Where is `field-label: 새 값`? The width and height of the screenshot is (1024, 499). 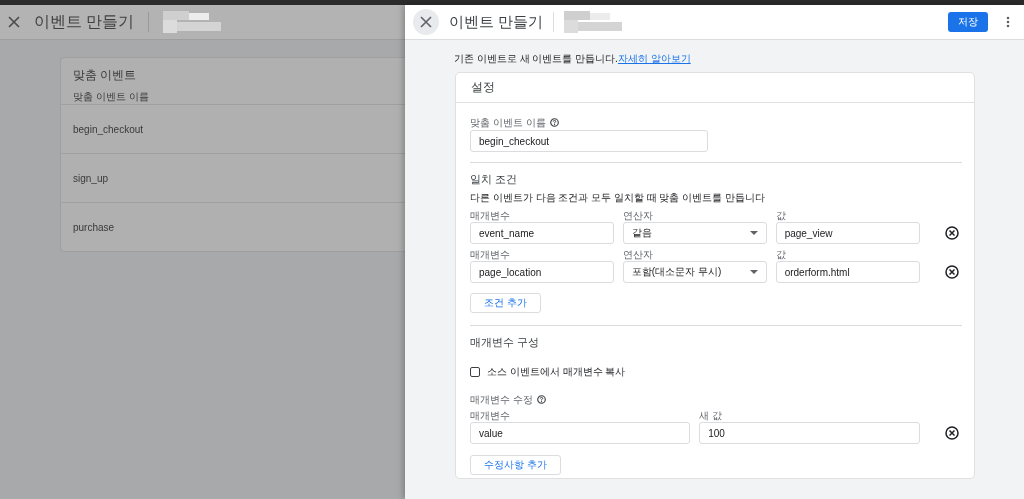 field-label: 새 값 is located at coordinates (711, 415).